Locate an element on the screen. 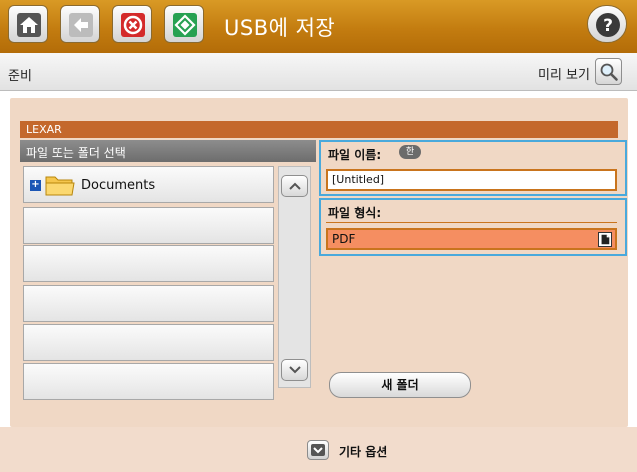  back-icon is located at coordinates (81, 25).